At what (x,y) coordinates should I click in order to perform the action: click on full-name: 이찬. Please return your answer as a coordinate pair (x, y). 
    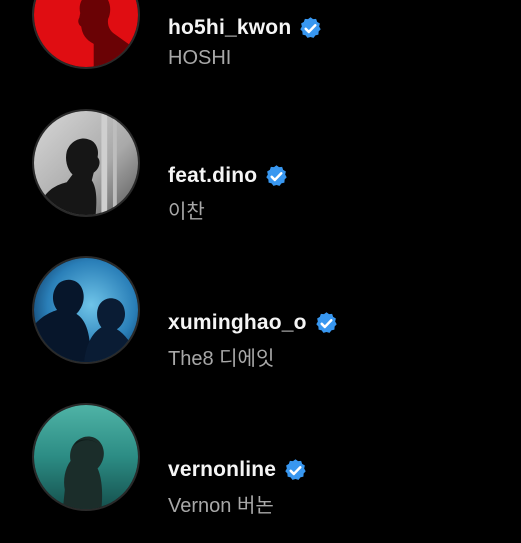
    Looking at the image, I should click on (186, 212).